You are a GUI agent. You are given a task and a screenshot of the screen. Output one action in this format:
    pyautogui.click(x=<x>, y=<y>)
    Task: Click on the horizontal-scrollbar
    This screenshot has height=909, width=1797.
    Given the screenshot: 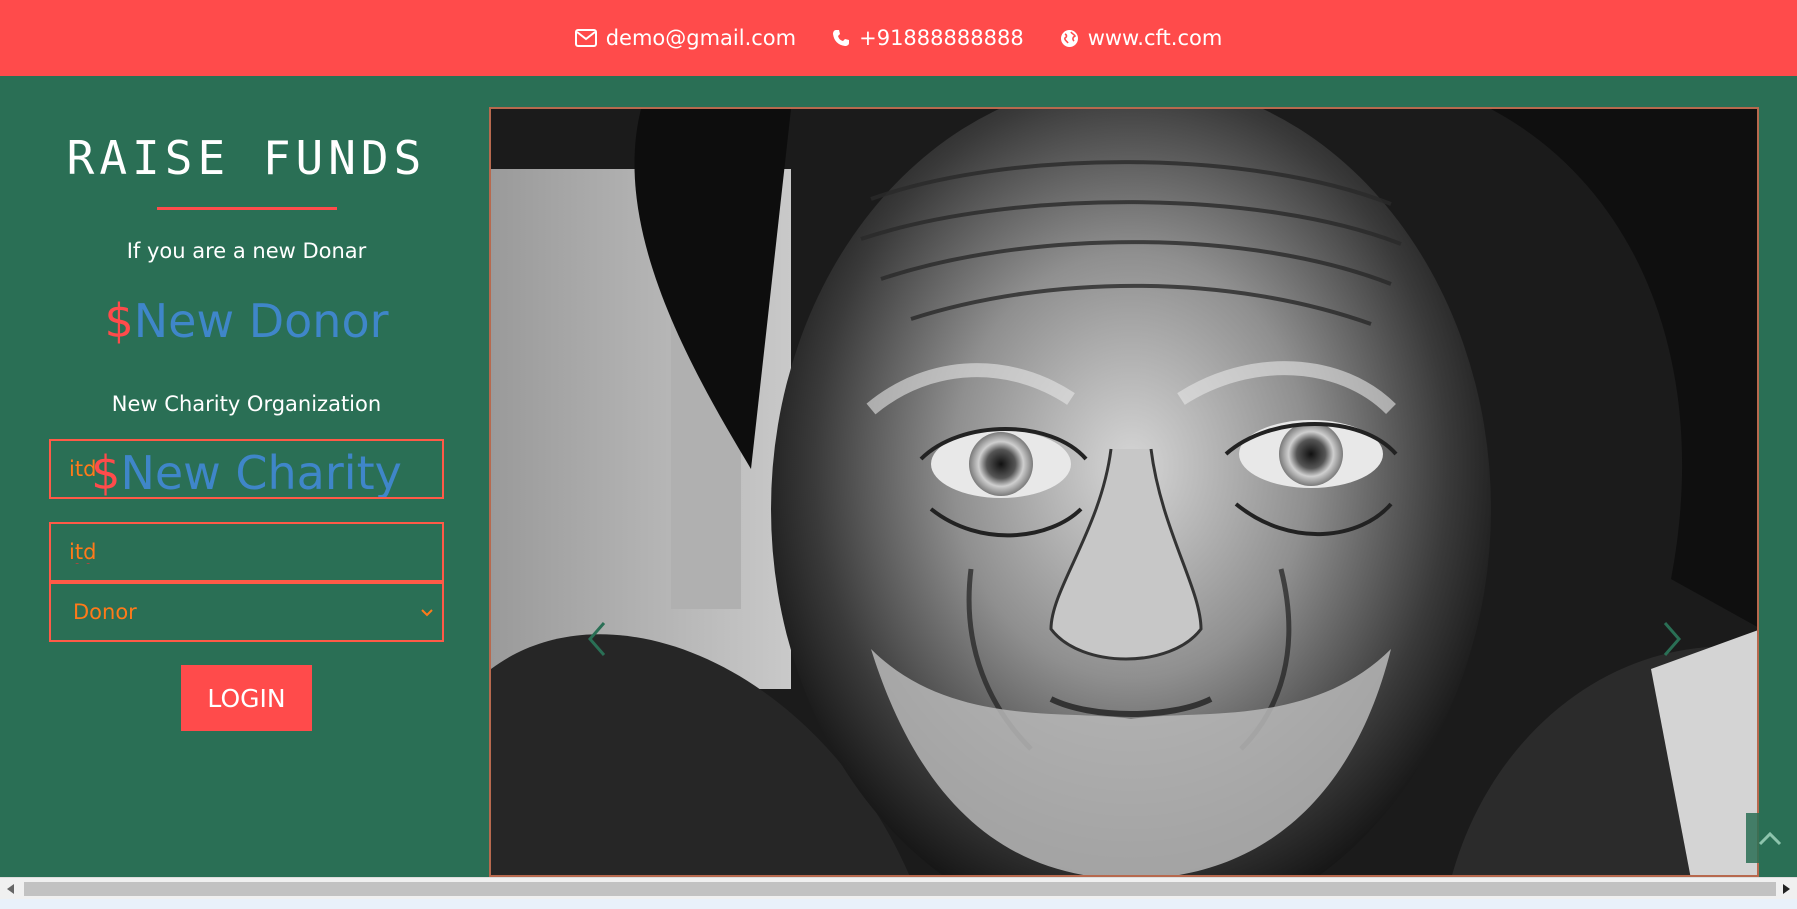 What is the action you would take?
    pyautogui.click(x=898, y=888)
    